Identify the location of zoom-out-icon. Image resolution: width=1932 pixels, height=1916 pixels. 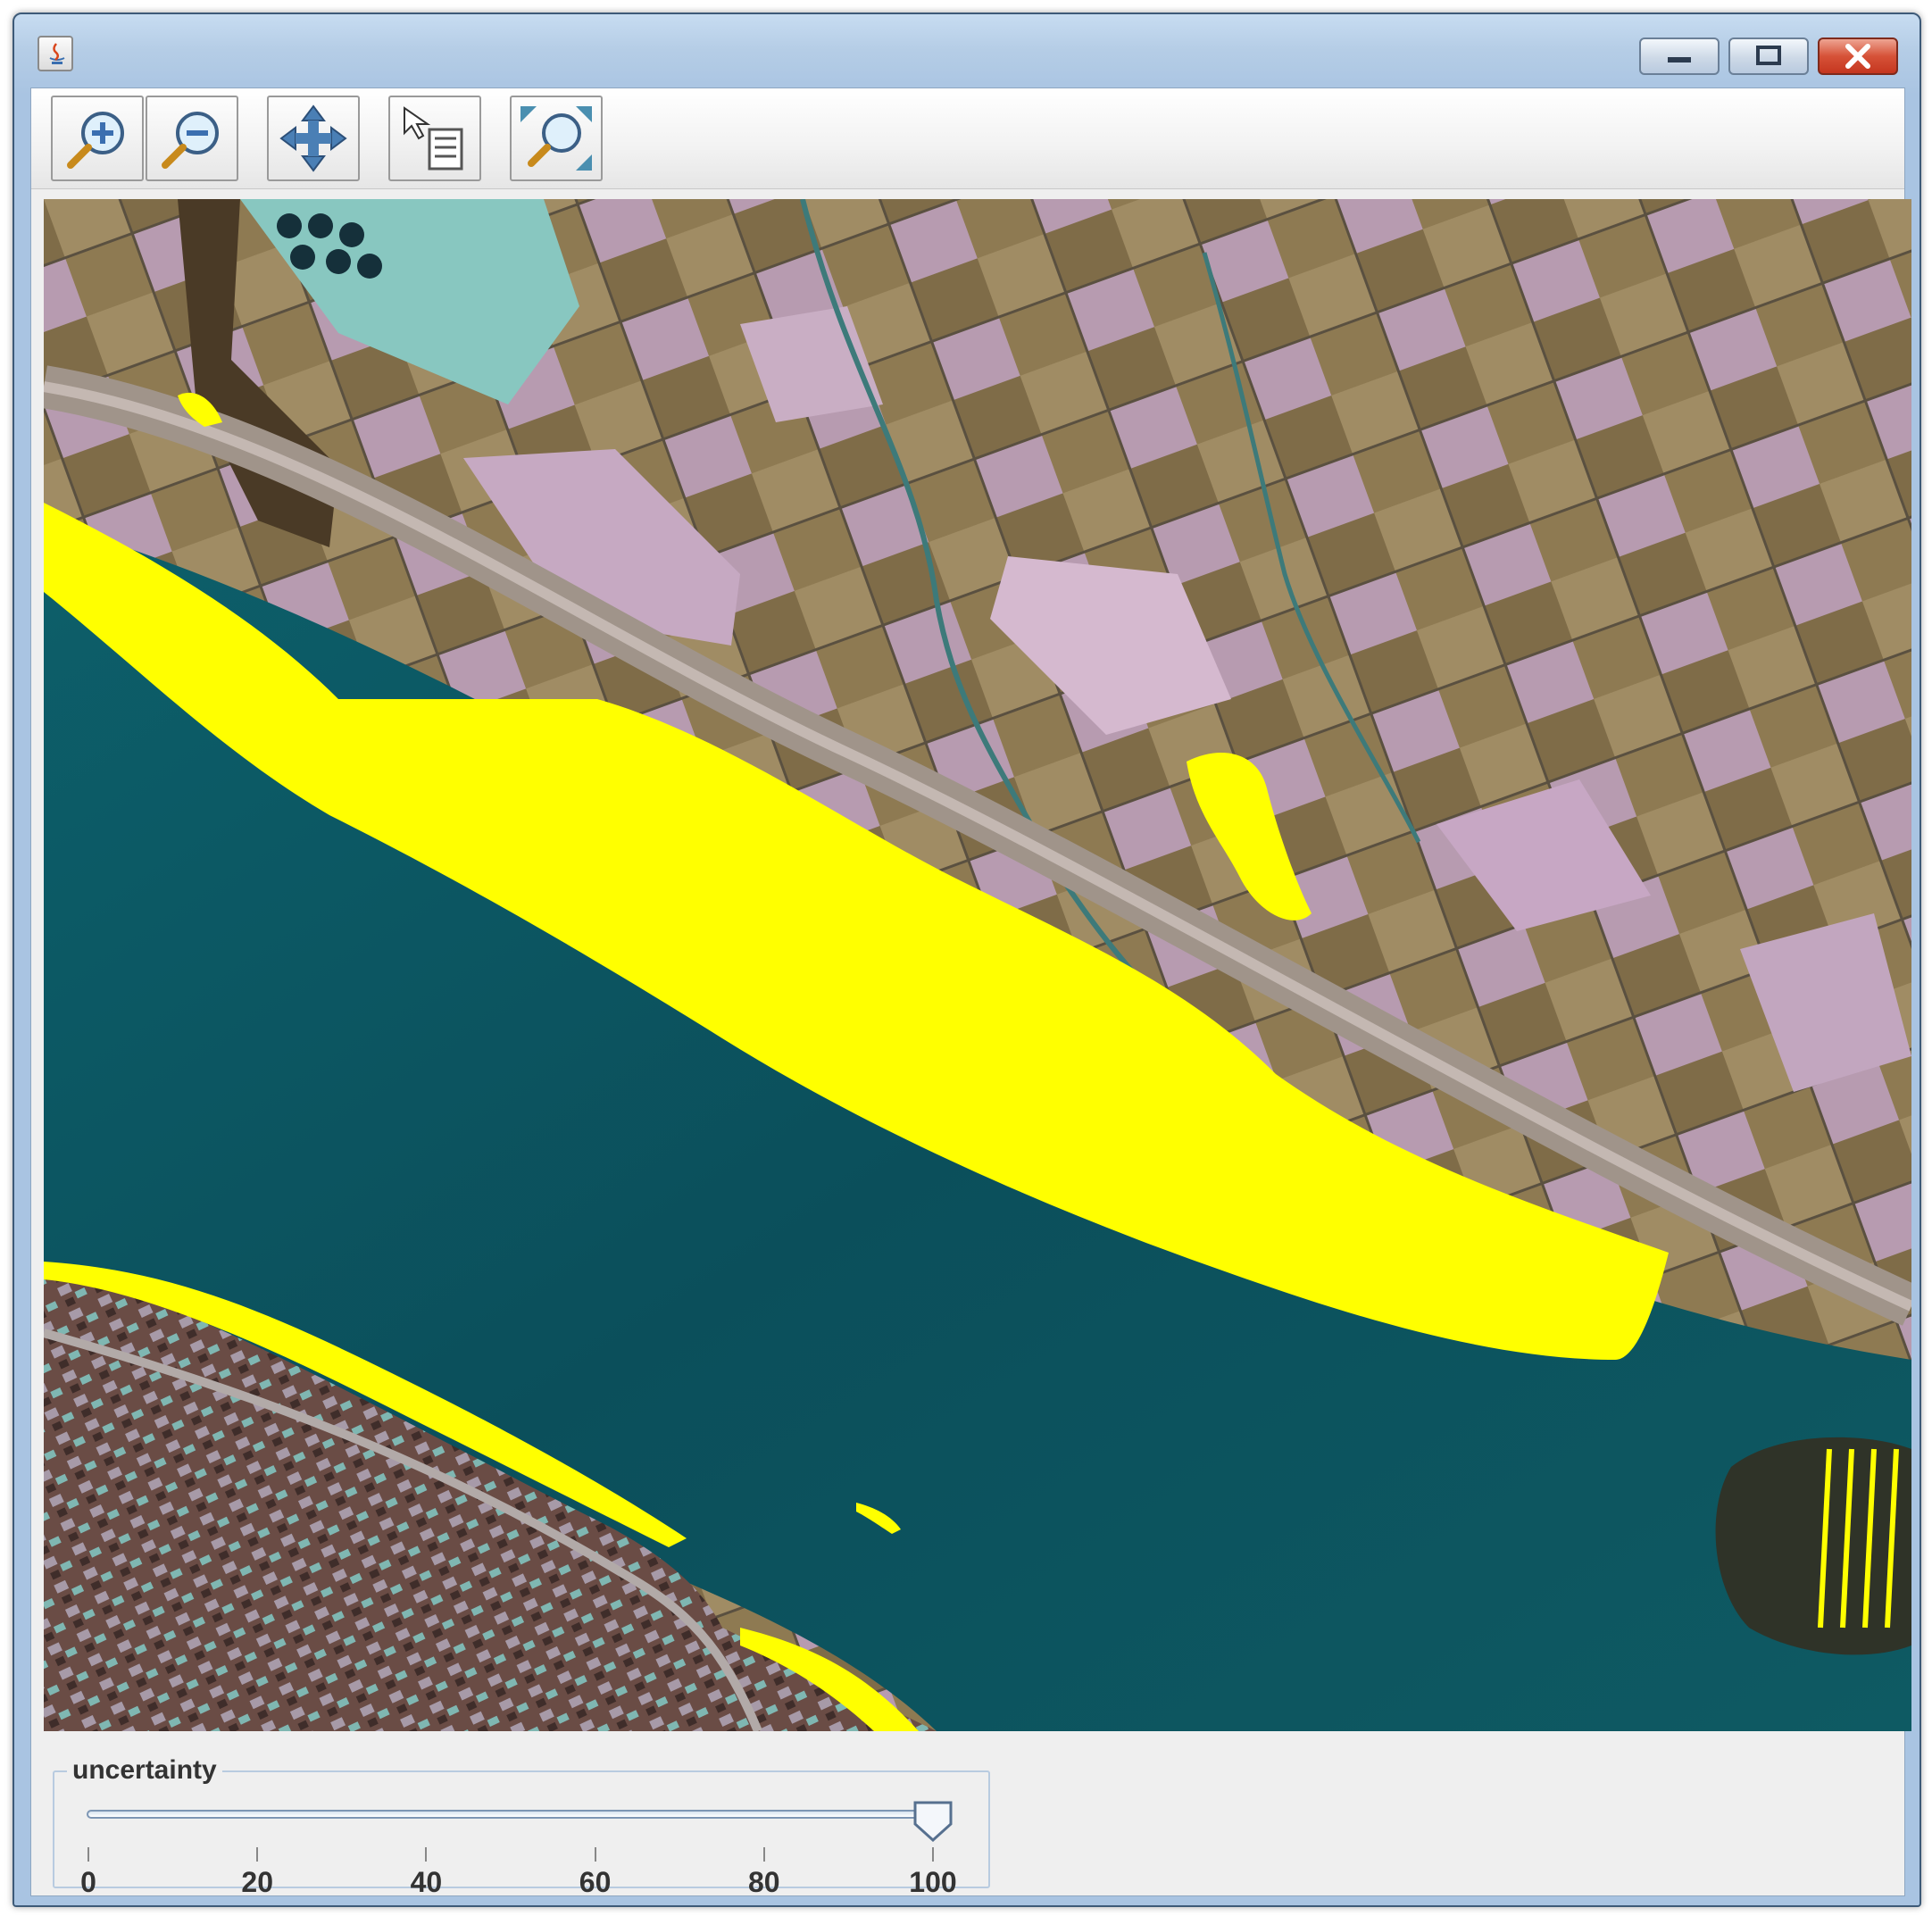
(190, 140).